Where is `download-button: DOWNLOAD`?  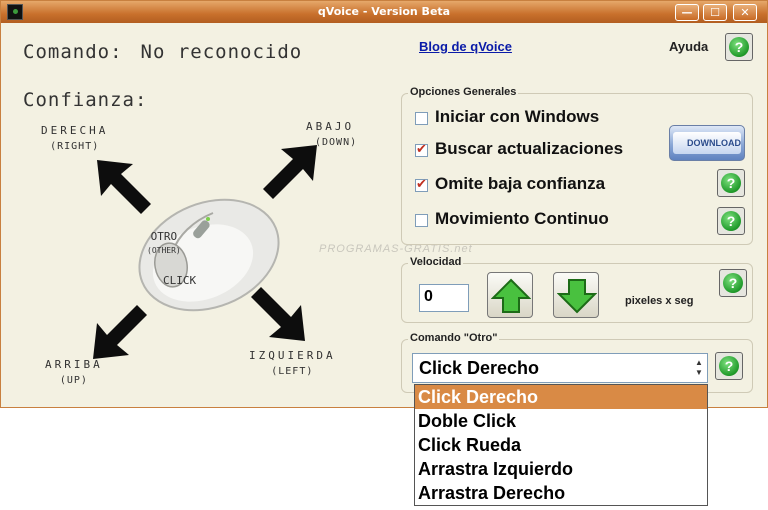 download-button: DOWNLOAD is located at coordinates (707, 143).